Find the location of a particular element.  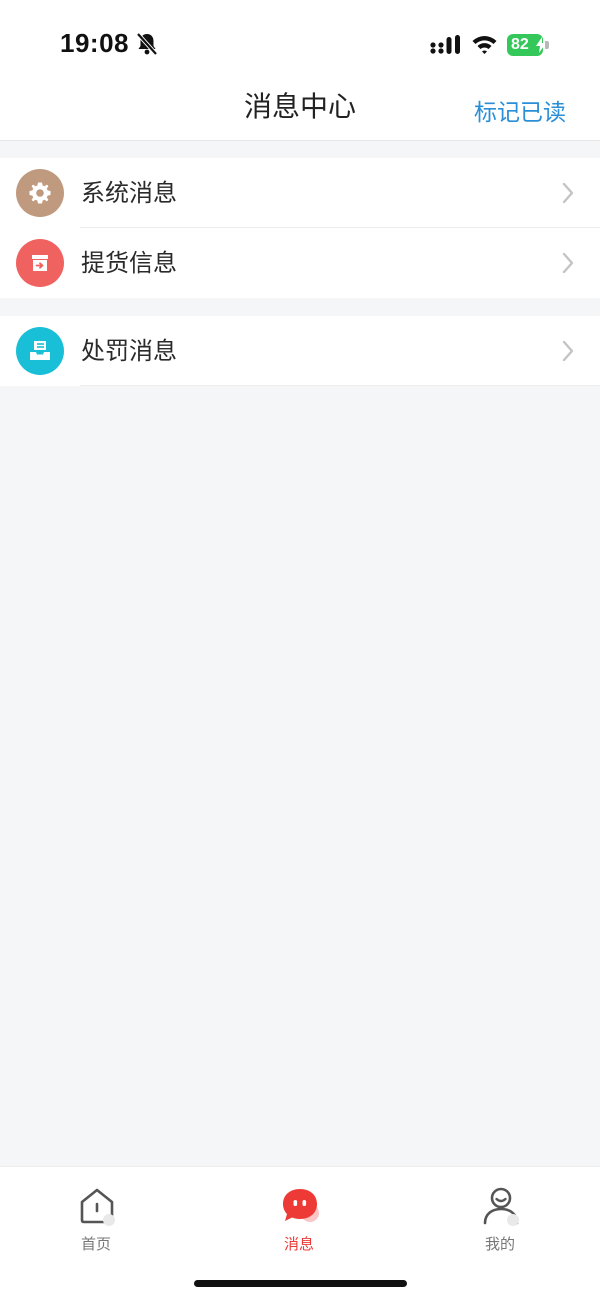

tab-messages: 消息 is located at coordinates (299, 1215).